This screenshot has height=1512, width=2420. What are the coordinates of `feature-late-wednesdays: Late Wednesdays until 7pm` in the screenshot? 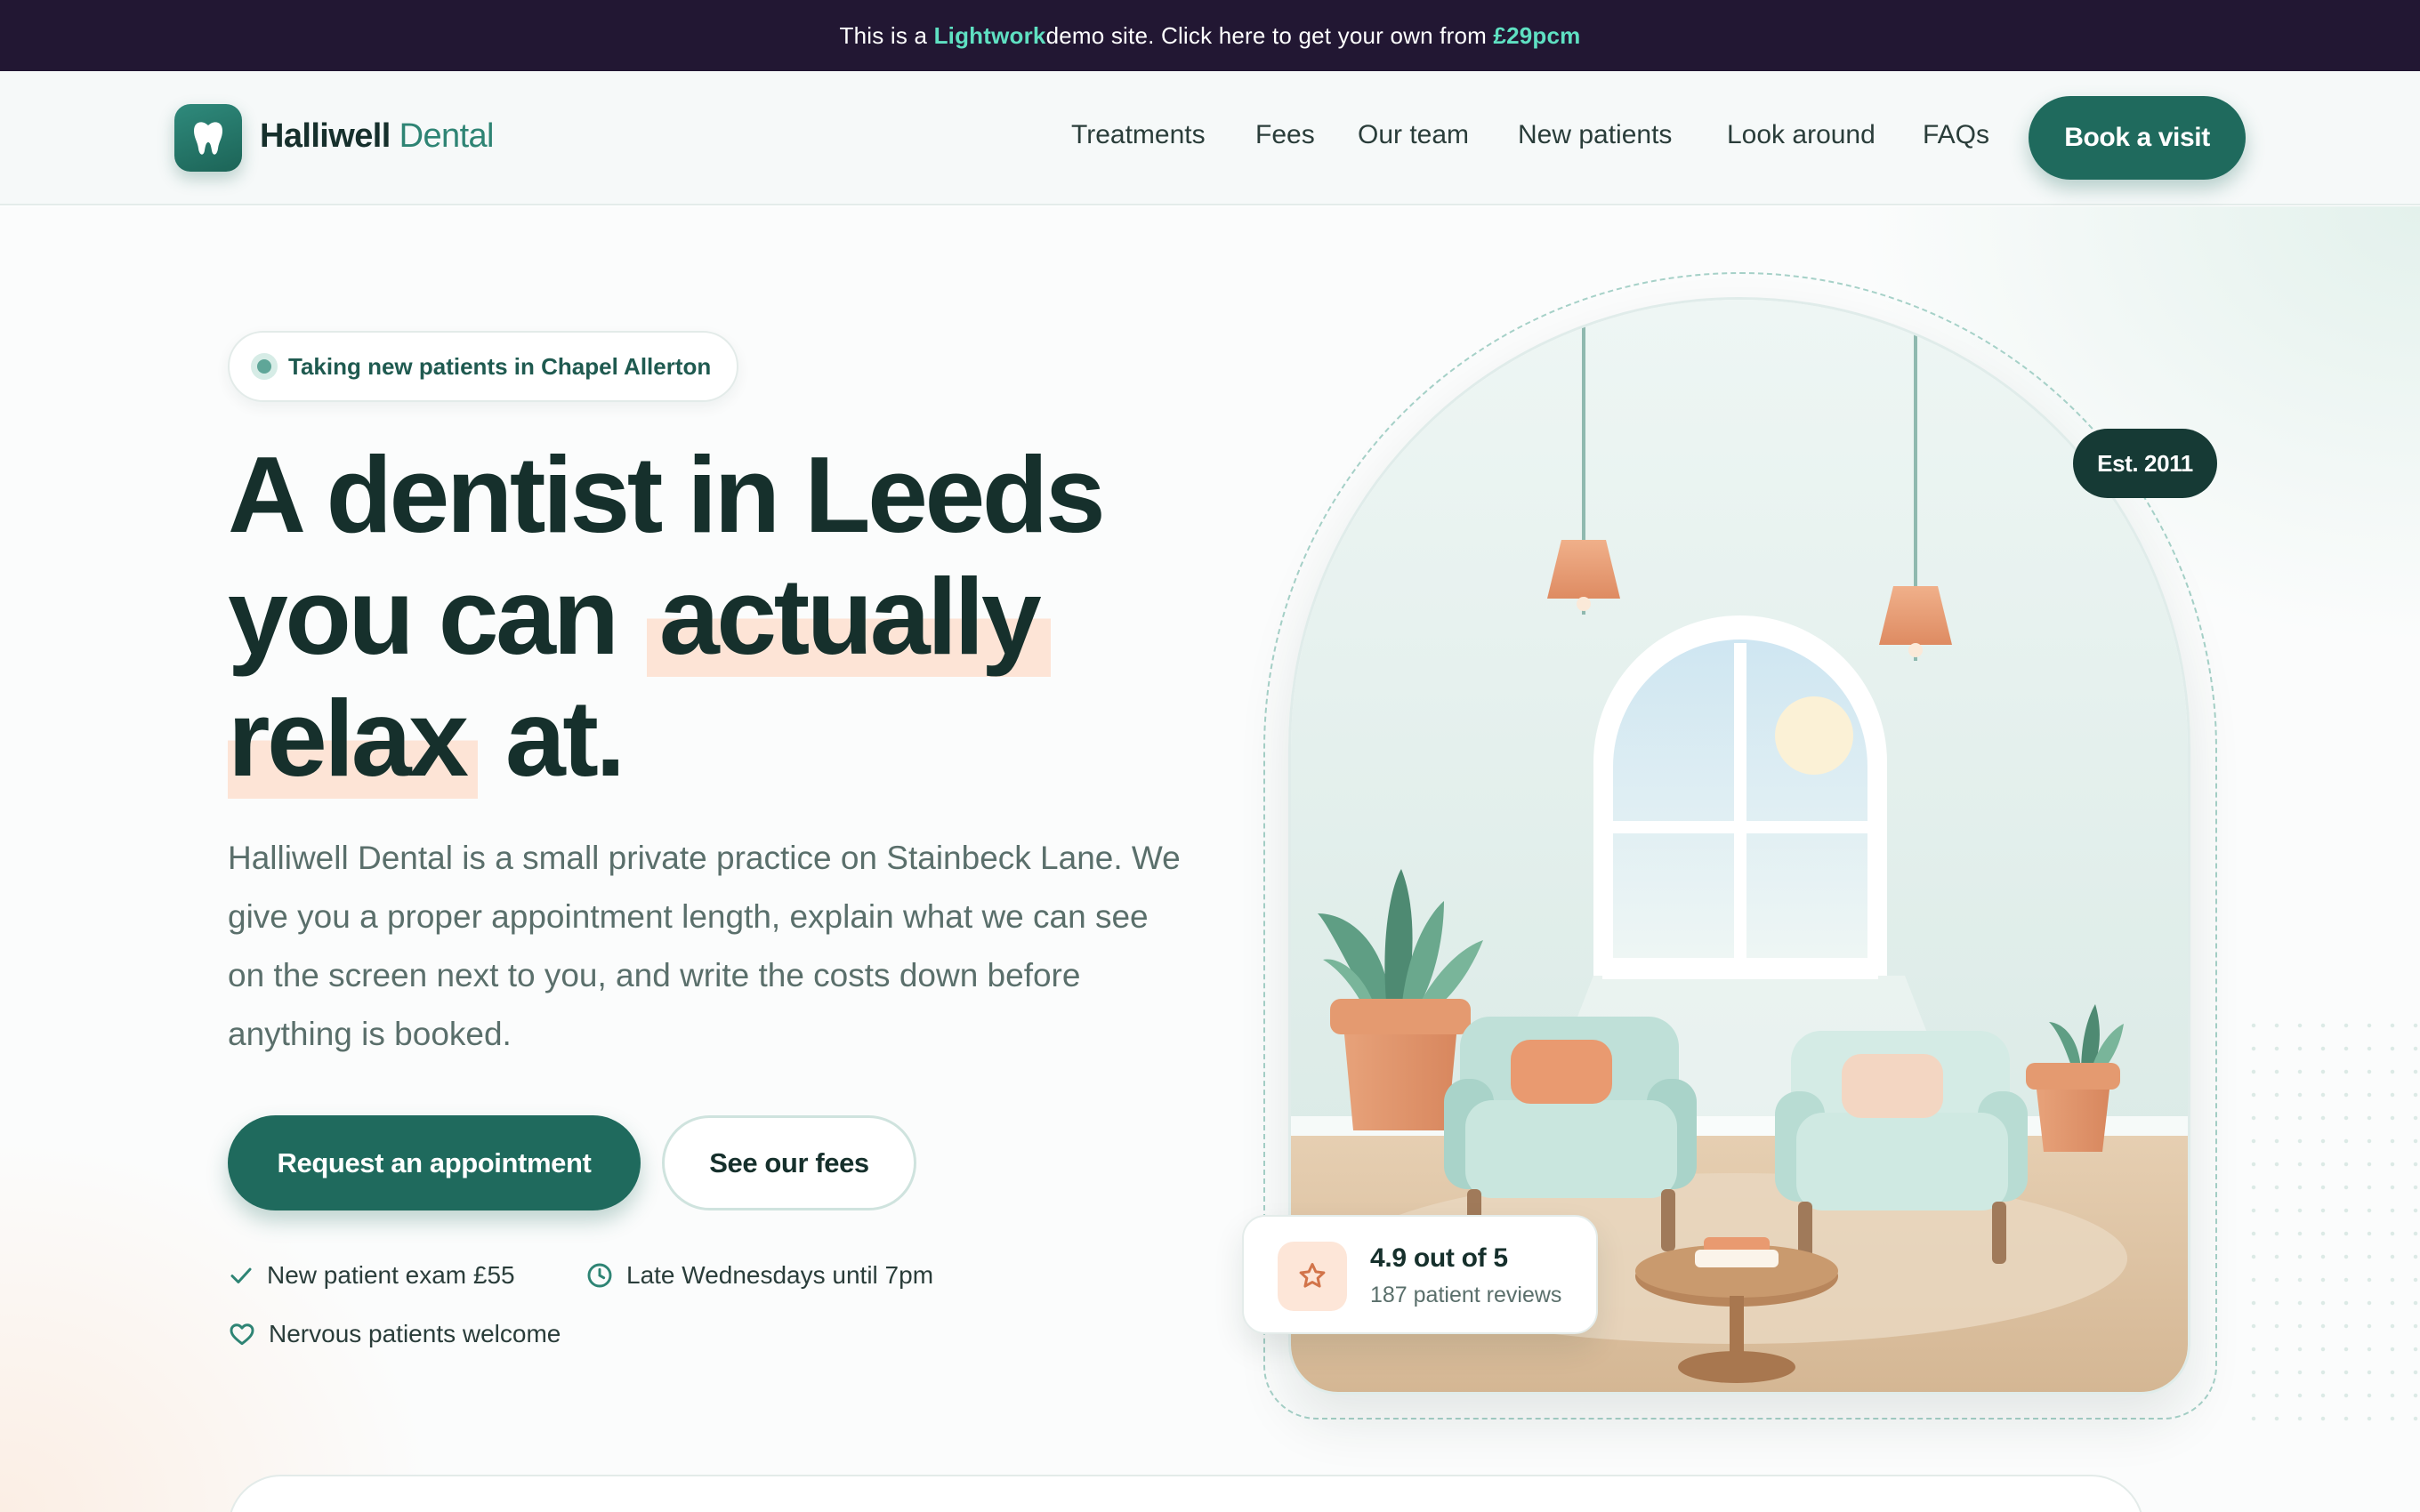 It's located at (759, 1275).